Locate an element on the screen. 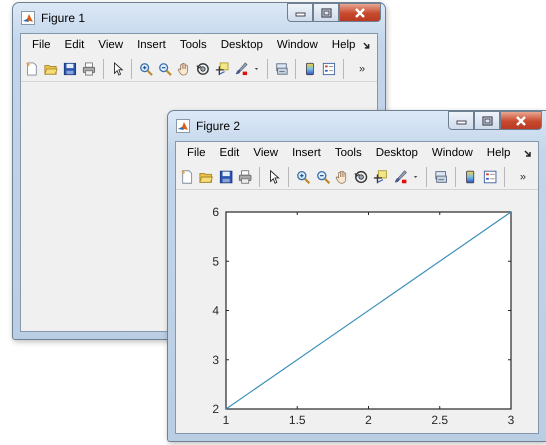 This screenshot has height=445, width=546. tick-label: 1.5 is located at coordinates (297, 420).